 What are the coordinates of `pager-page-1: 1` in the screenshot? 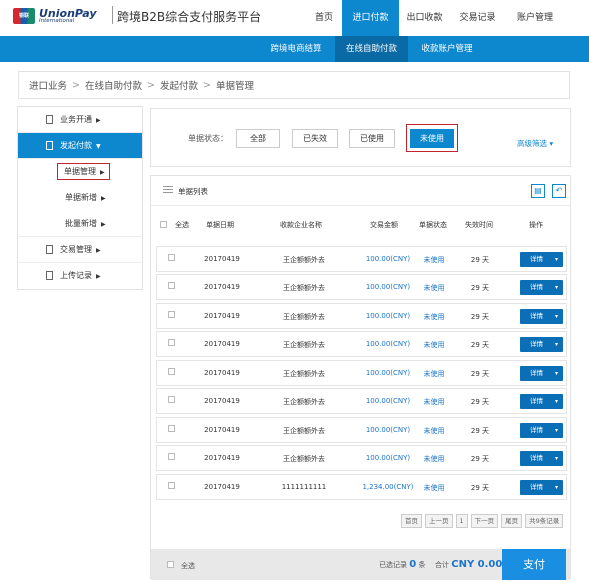 It's located at (461, 521).